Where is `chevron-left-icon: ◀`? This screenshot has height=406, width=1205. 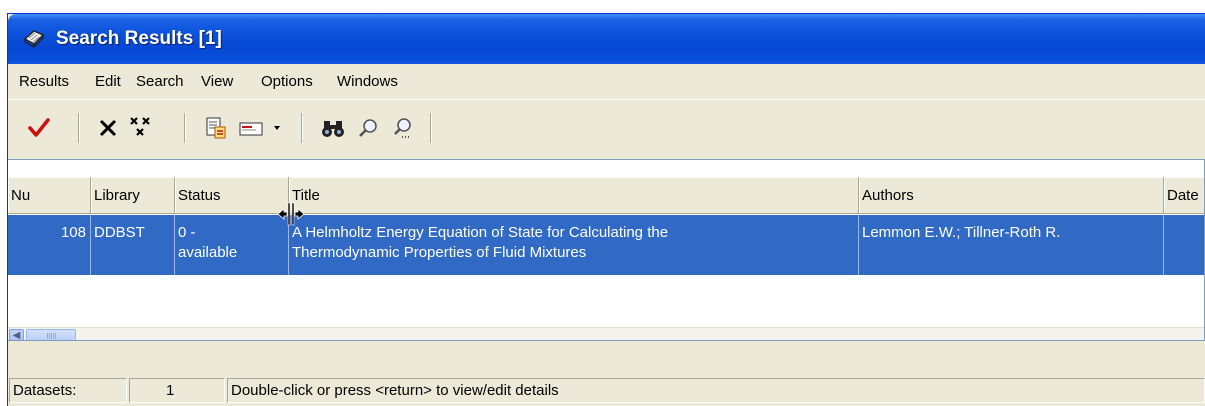 chevron-left-icon: ◀ is located at coordinates (16, 335).